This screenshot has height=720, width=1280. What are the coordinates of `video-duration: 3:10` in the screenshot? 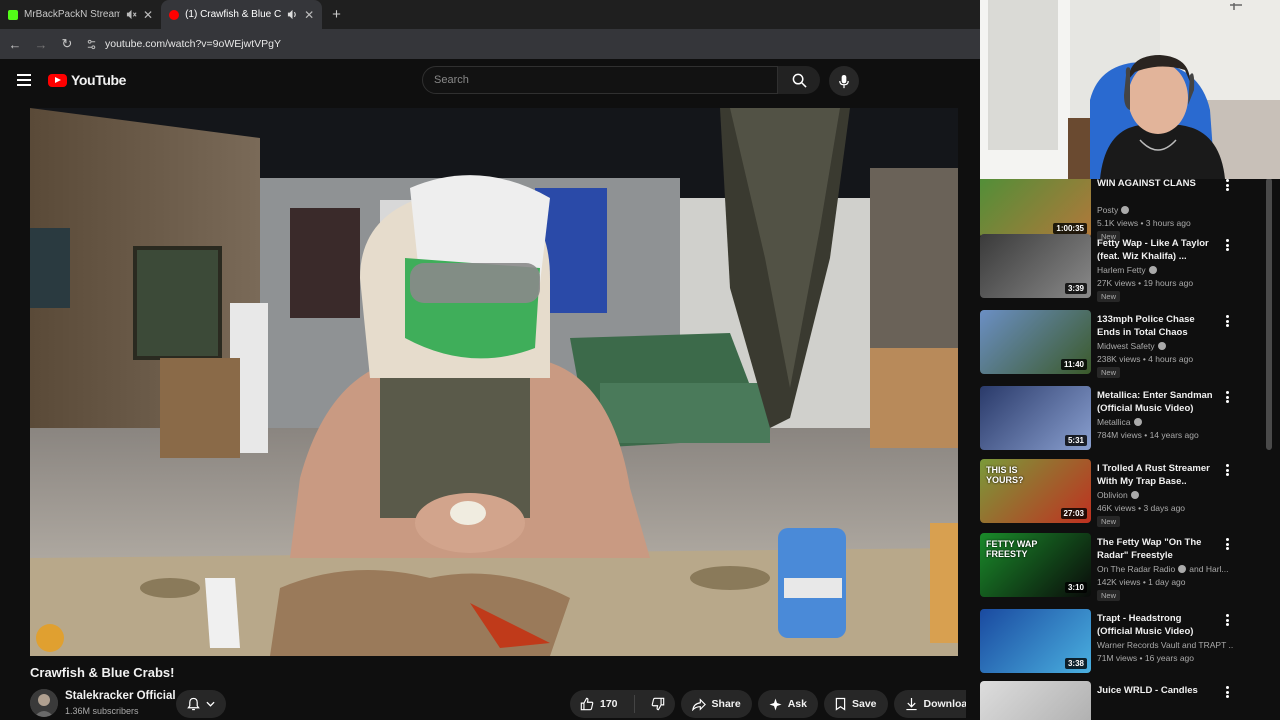 It's located at (1075, 587).